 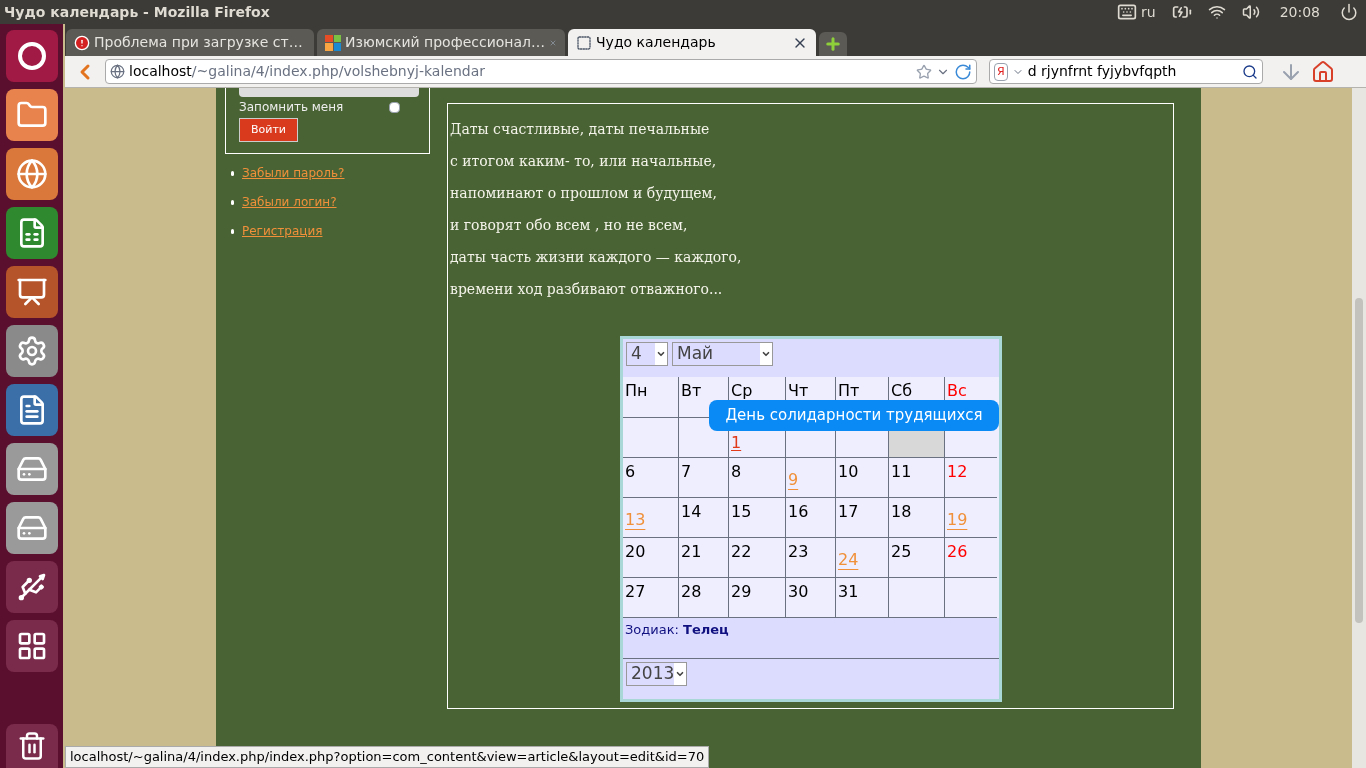 I want to click on address-field: localhost/~galina/4/index.php/volshebnyj-kalendar, so click(x=541, y=71).